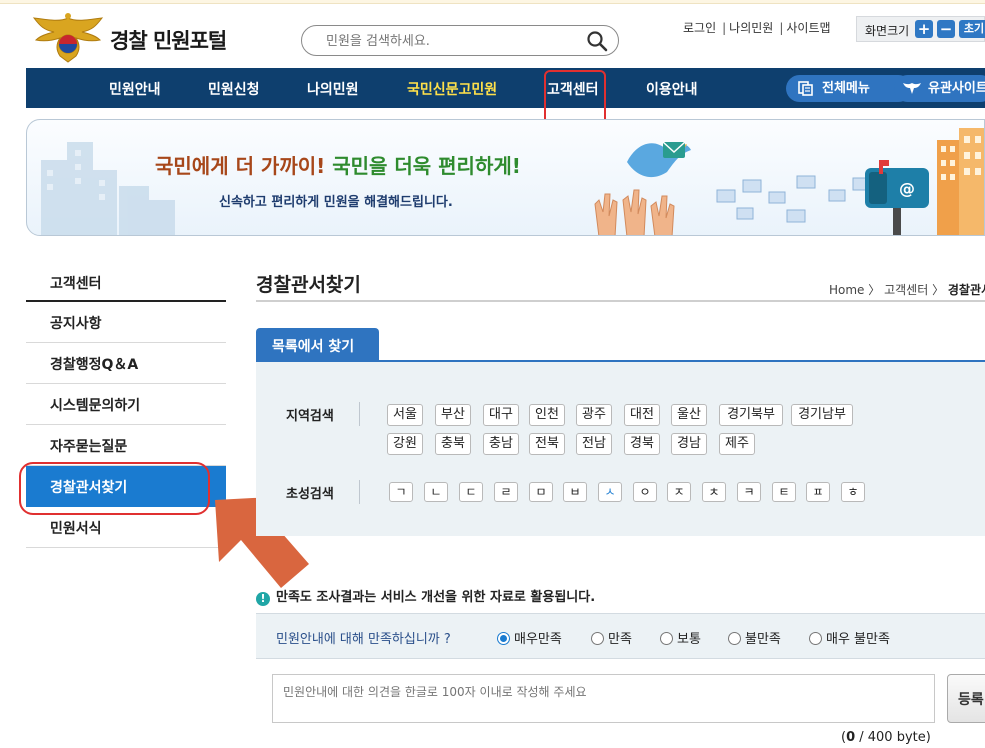 This screenshot has width=985, height=748. Describe the element at coordinates (751, 28) in the screenshot. I see `my-complaints-link: 나의민원` at that location.